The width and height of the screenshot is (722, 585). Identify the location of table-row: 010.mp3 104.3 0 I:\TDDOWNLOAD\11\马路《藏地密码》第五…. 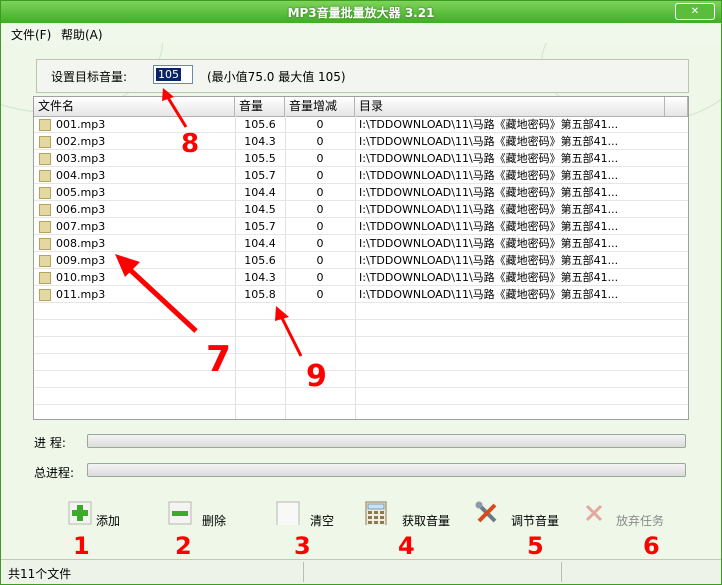
(361, 277).